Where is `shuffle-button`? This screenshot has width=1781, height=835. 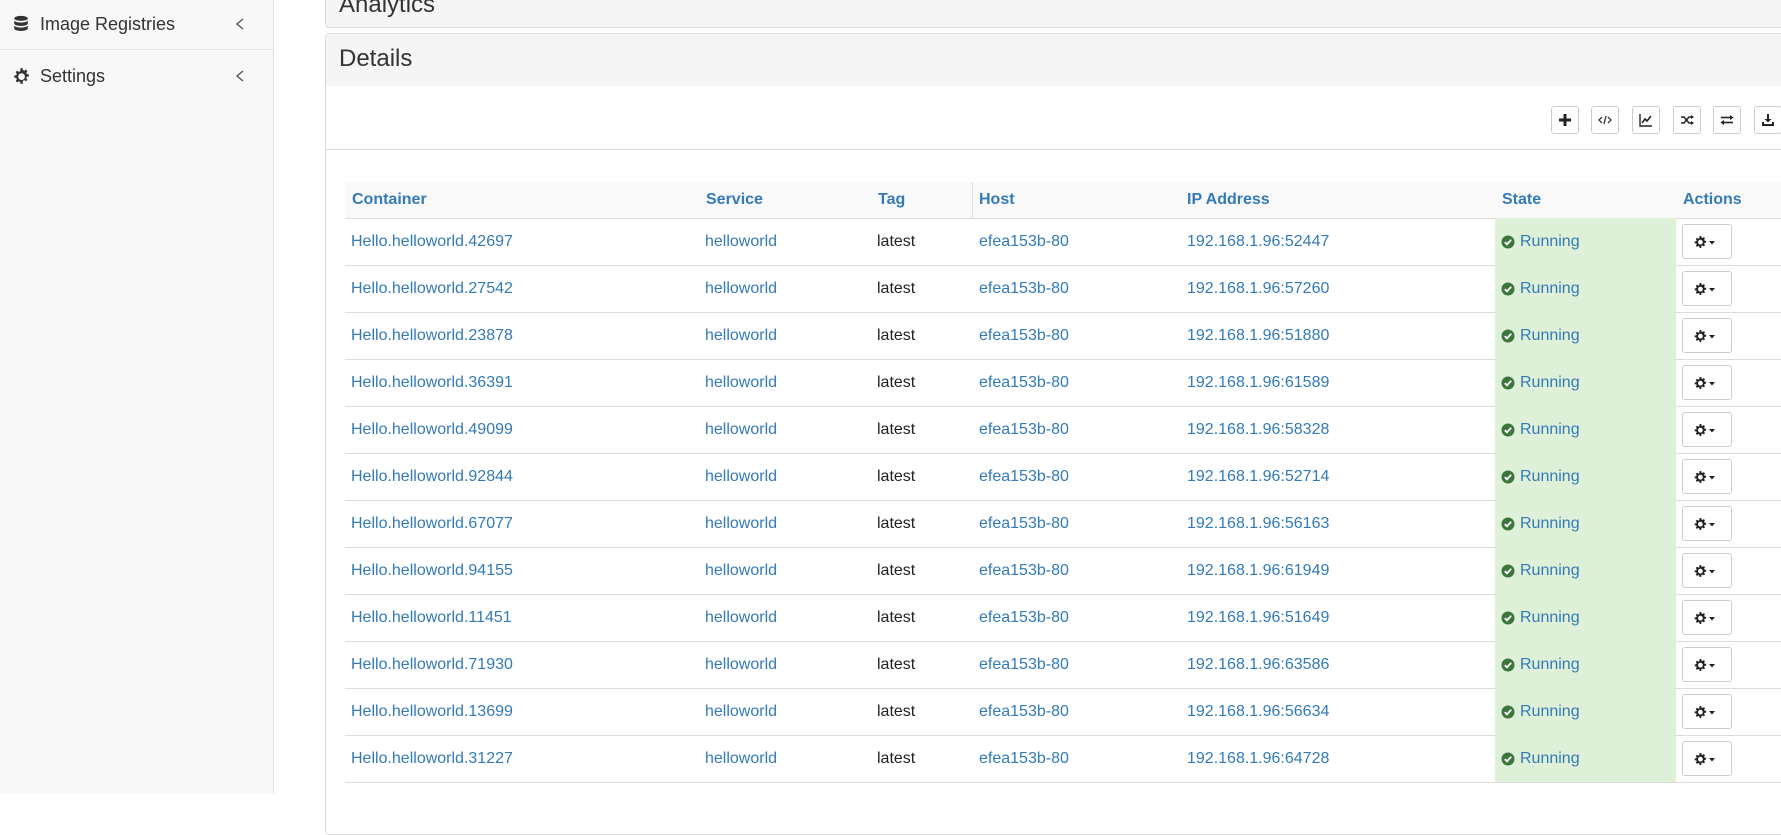 shuffle-button is located at coordinates (1687, 120).